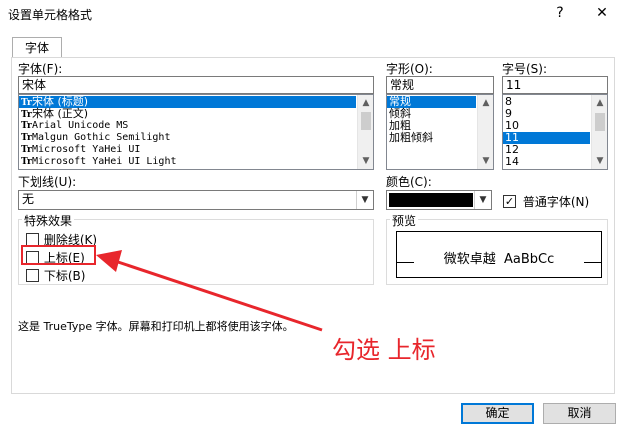 This screenshot has width=628, height=432. I want to click on normal-font-checkbox: 普通字体(N), so click(546, 201).